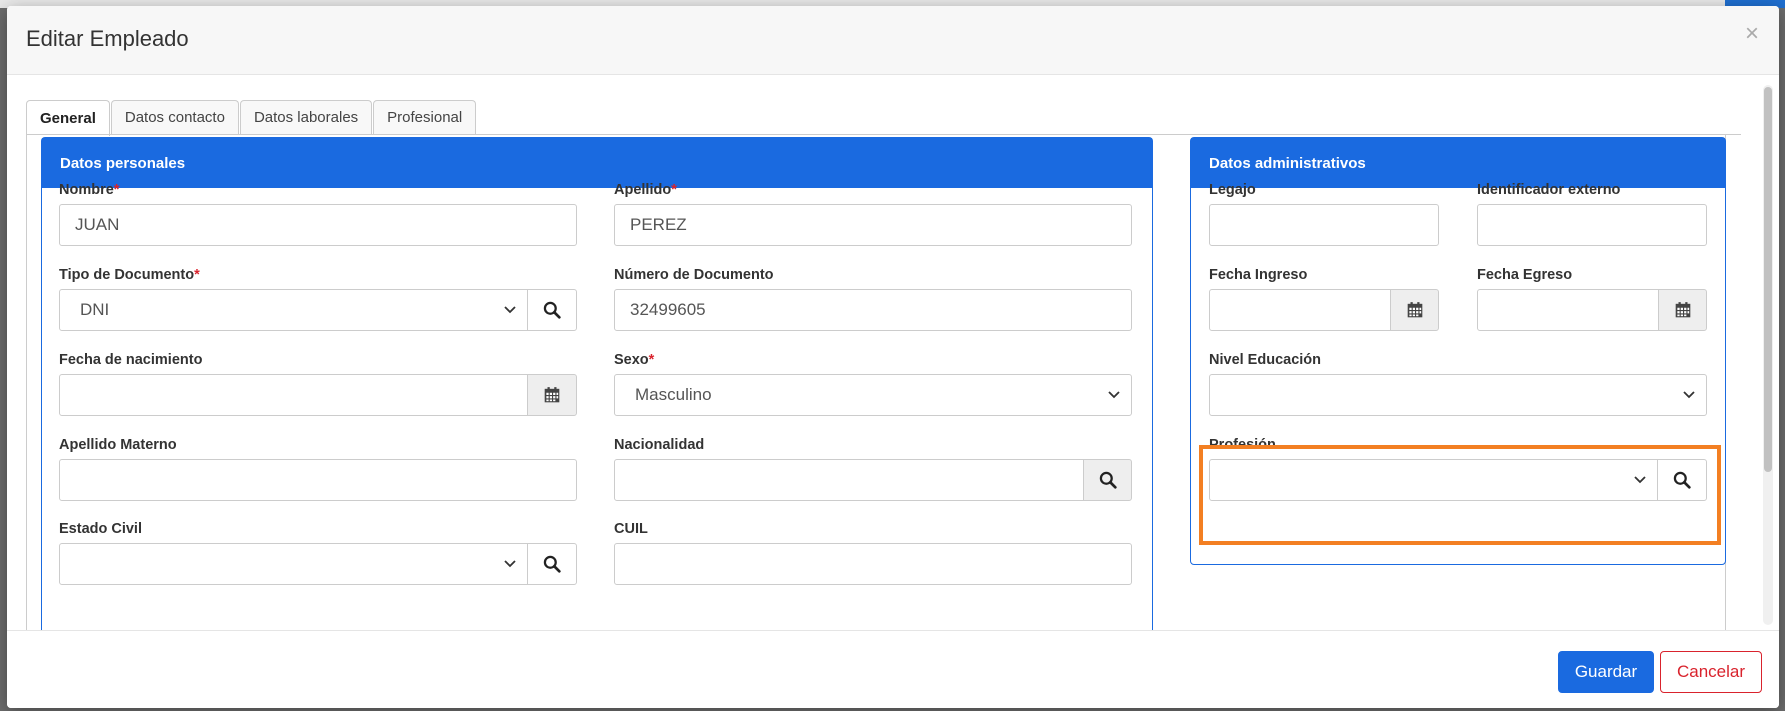  I want to click on field-nombre: Nombre* JUAN, so click(318, 214).